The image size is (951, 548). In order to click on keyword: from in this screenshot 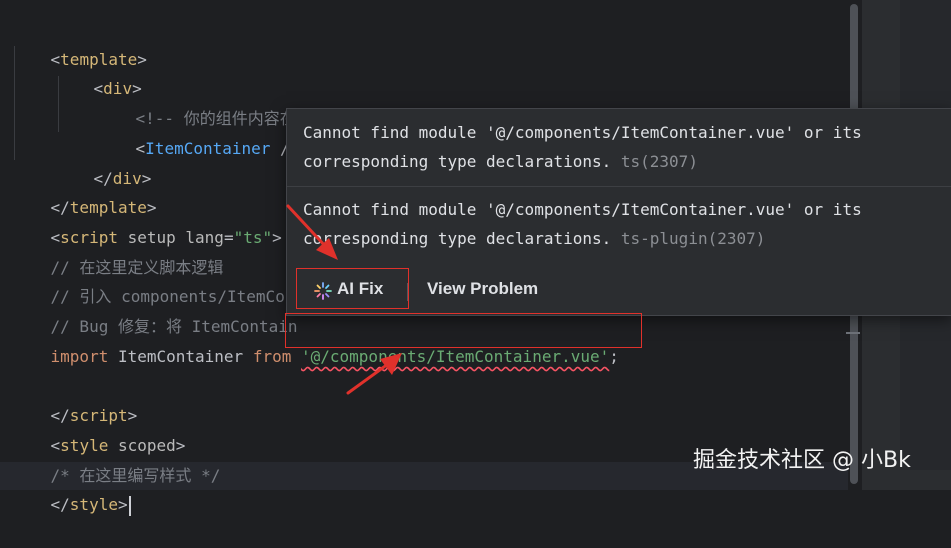, I will do `click(272, 356)`.